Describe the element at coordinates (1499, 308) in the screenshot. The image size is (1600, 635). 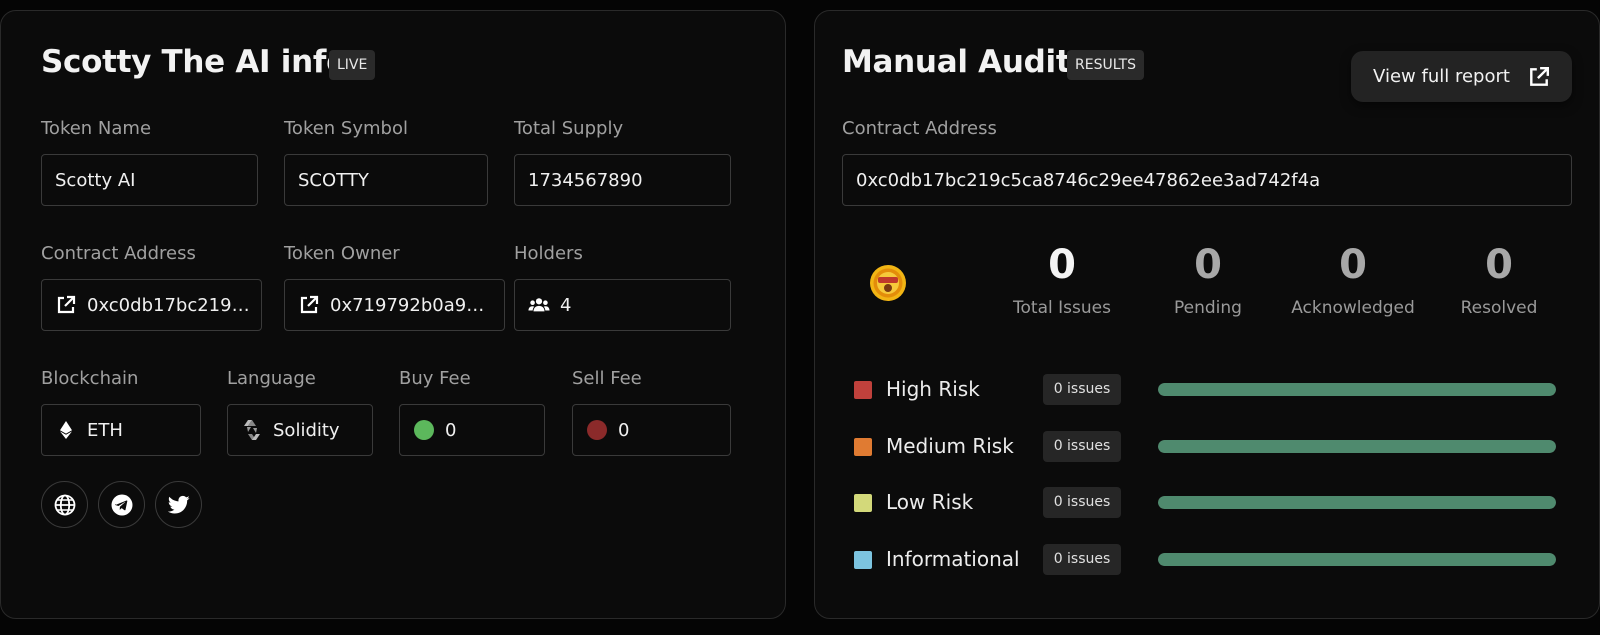
I see `resolved-label: Resolved` at that location.